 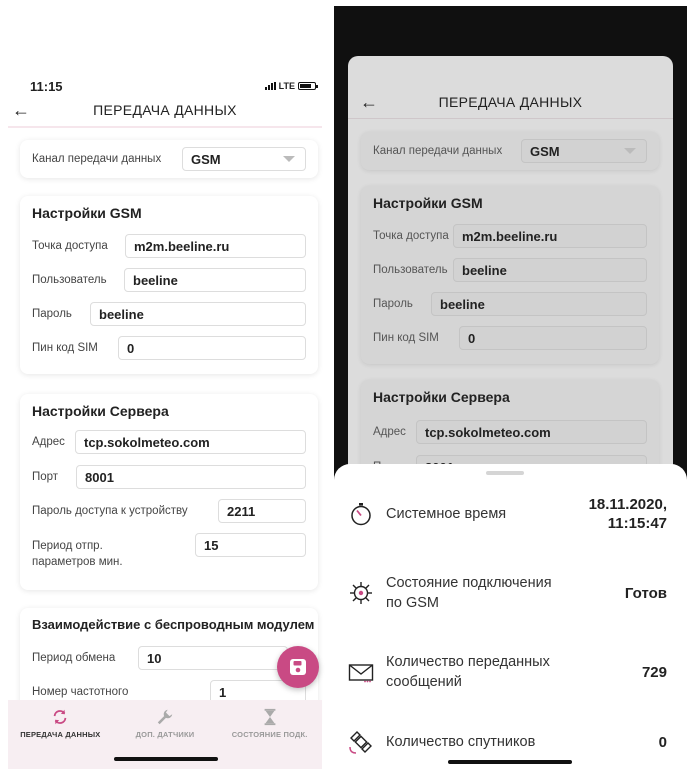 I want to click on server-settings-title-dimmed: Настройки Сервера, so click(x=441, y=397).